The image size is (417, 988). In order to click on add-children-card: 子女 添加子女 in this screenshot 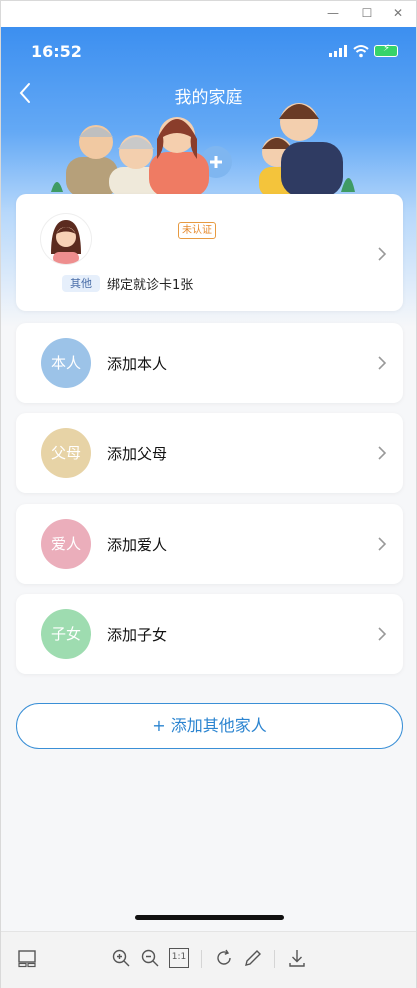, I will do `click(209, 634)`.